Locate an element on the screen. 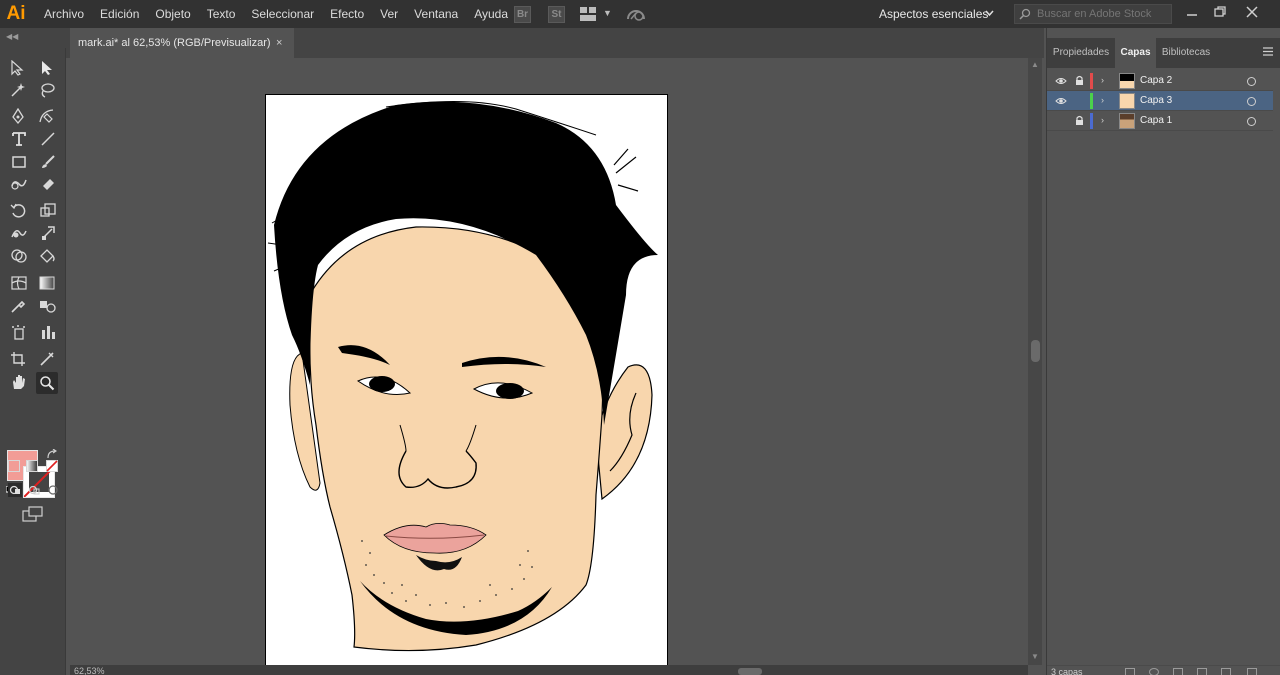 The width and height of the screenshot is (1280, 675). tab-capas: Capas is located at coordinates (1135, 53).